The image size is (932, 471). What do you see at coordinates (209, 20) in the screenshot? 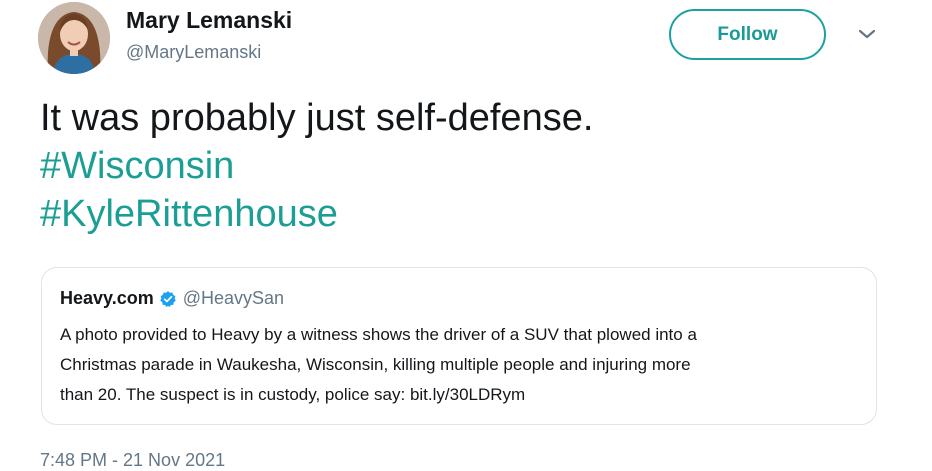
I see `author-display-name: Mary Lemanski` at bounding box center [209, 20].